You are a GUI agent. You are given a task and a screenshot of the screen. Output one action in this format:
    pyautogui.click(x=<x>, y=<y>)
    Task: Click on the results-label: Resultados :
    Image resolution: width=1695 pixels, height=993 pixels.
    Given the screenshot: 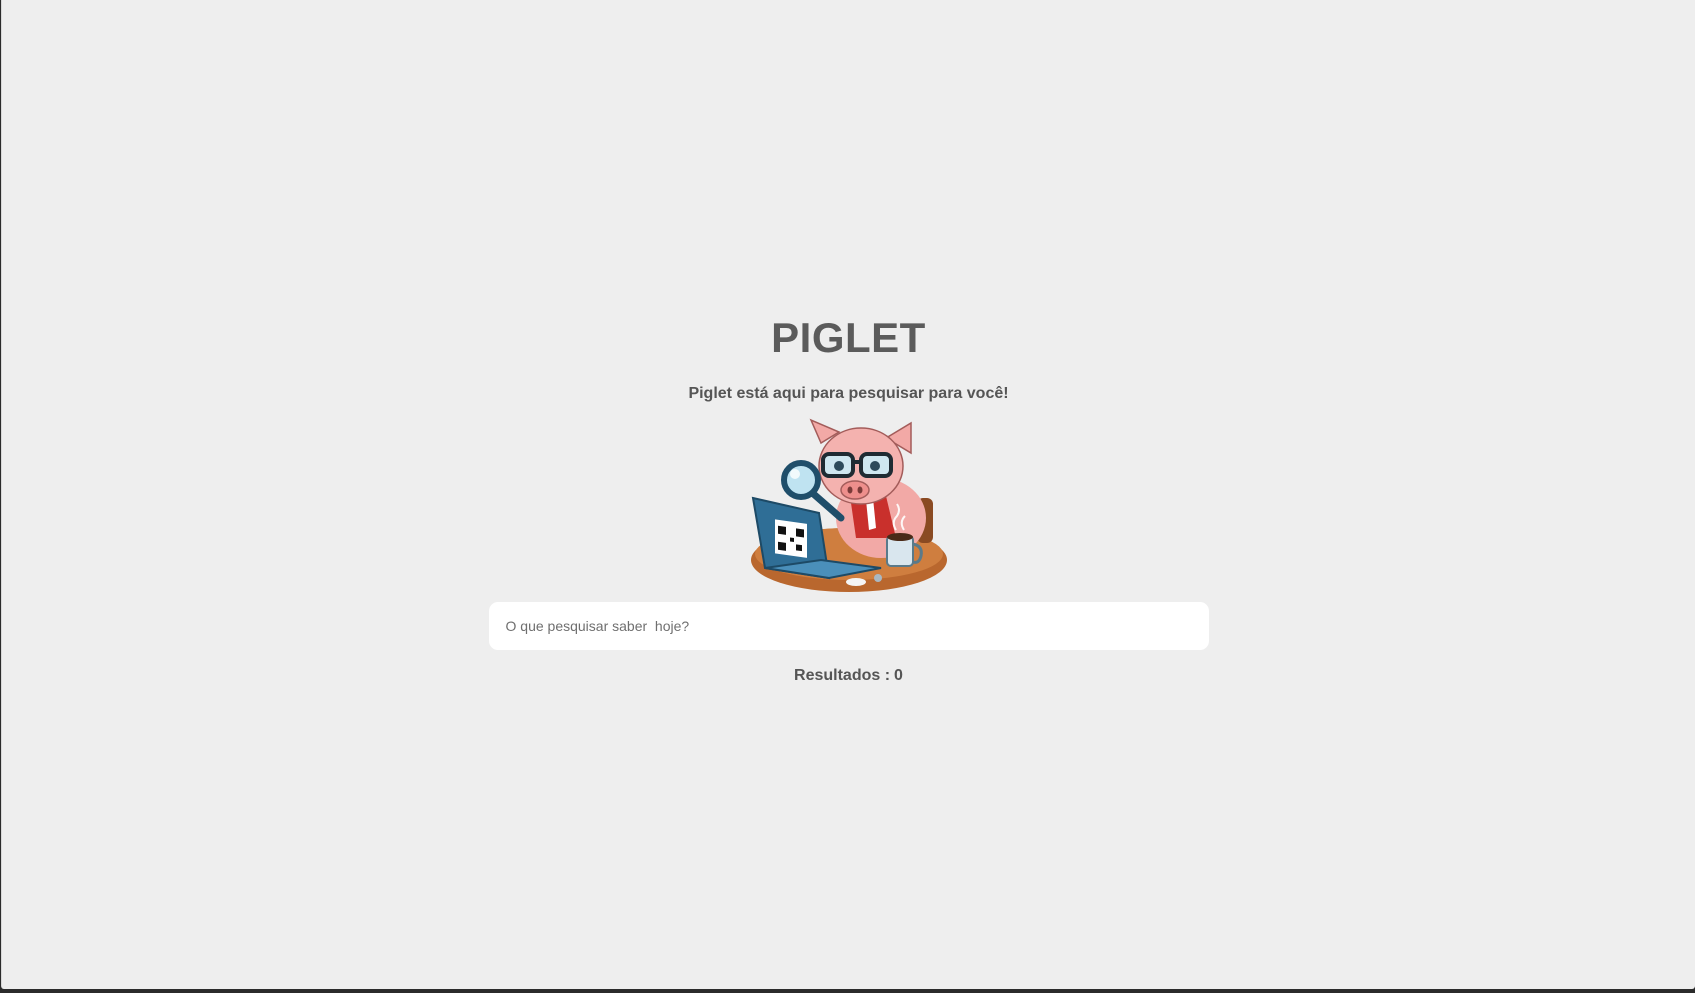 What is the action you would take?
    pyautogui.click(x=842, y=675)
    